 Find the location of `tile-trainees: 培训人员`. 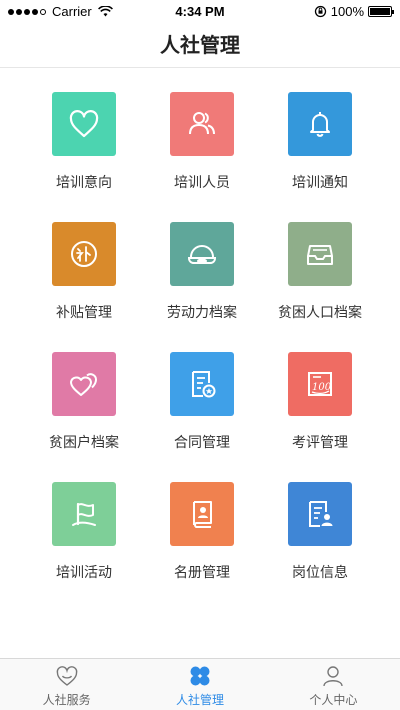

tile-trainees: 培训人员 is located at coordinates (202, 145).